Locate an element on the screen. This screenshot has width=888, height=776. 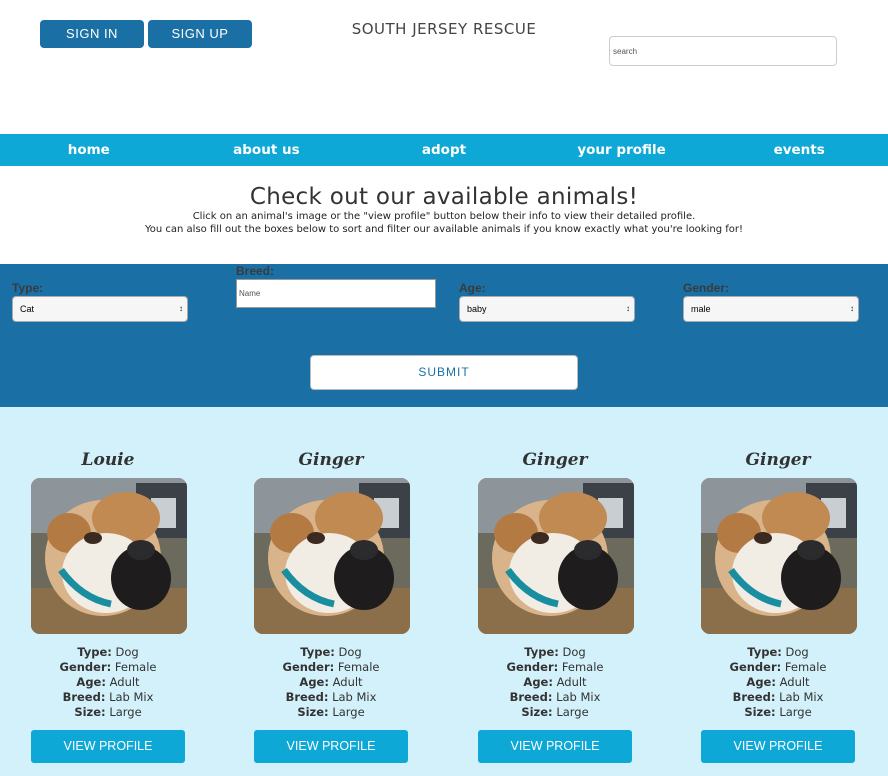
main-nav: home about us adopt your profile events is located at coordinates (444, 150).